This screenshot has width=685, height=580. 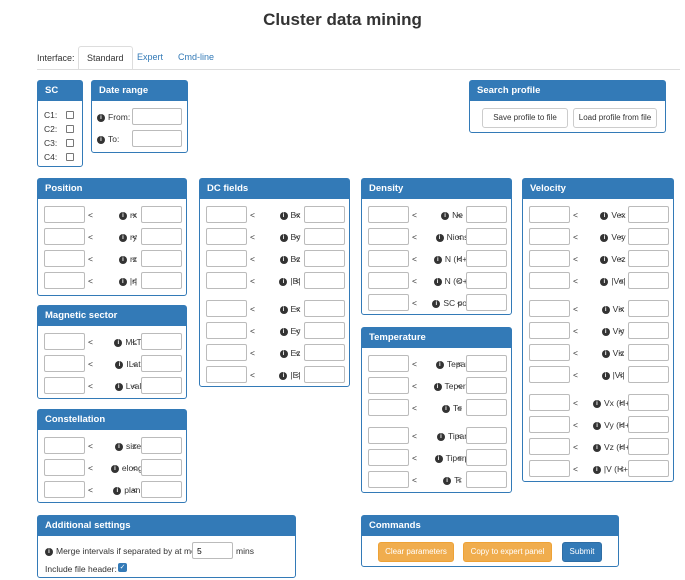 I want to click on date-from-input, so click(x=157, y=116).